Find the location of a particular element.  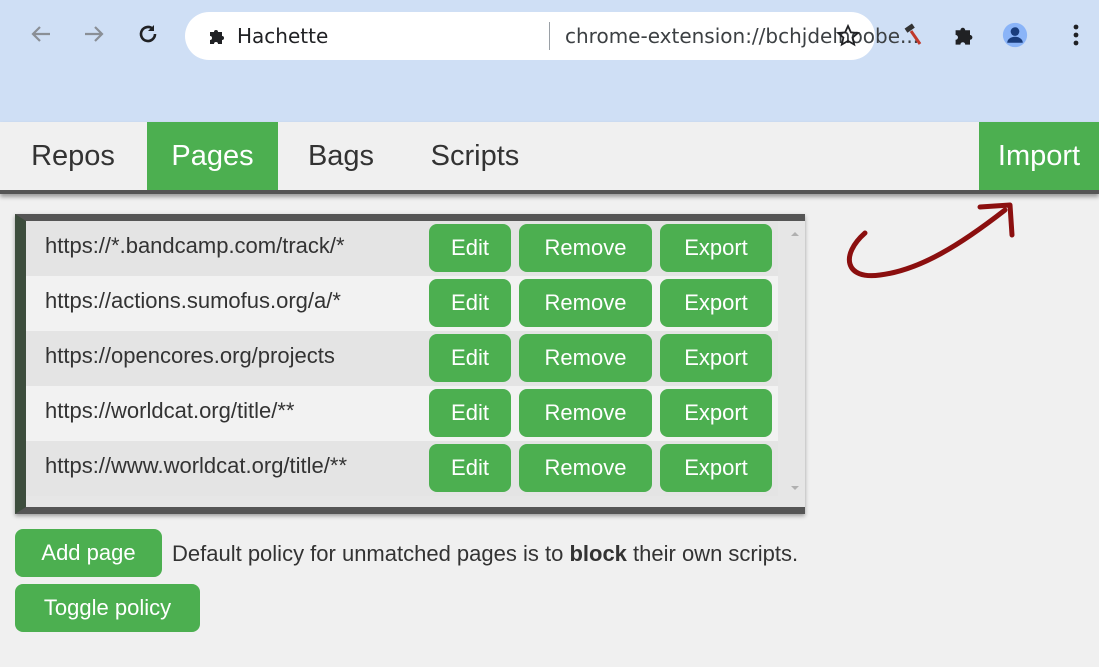

tab-pages: Pages is located at coordinates (212, 156).